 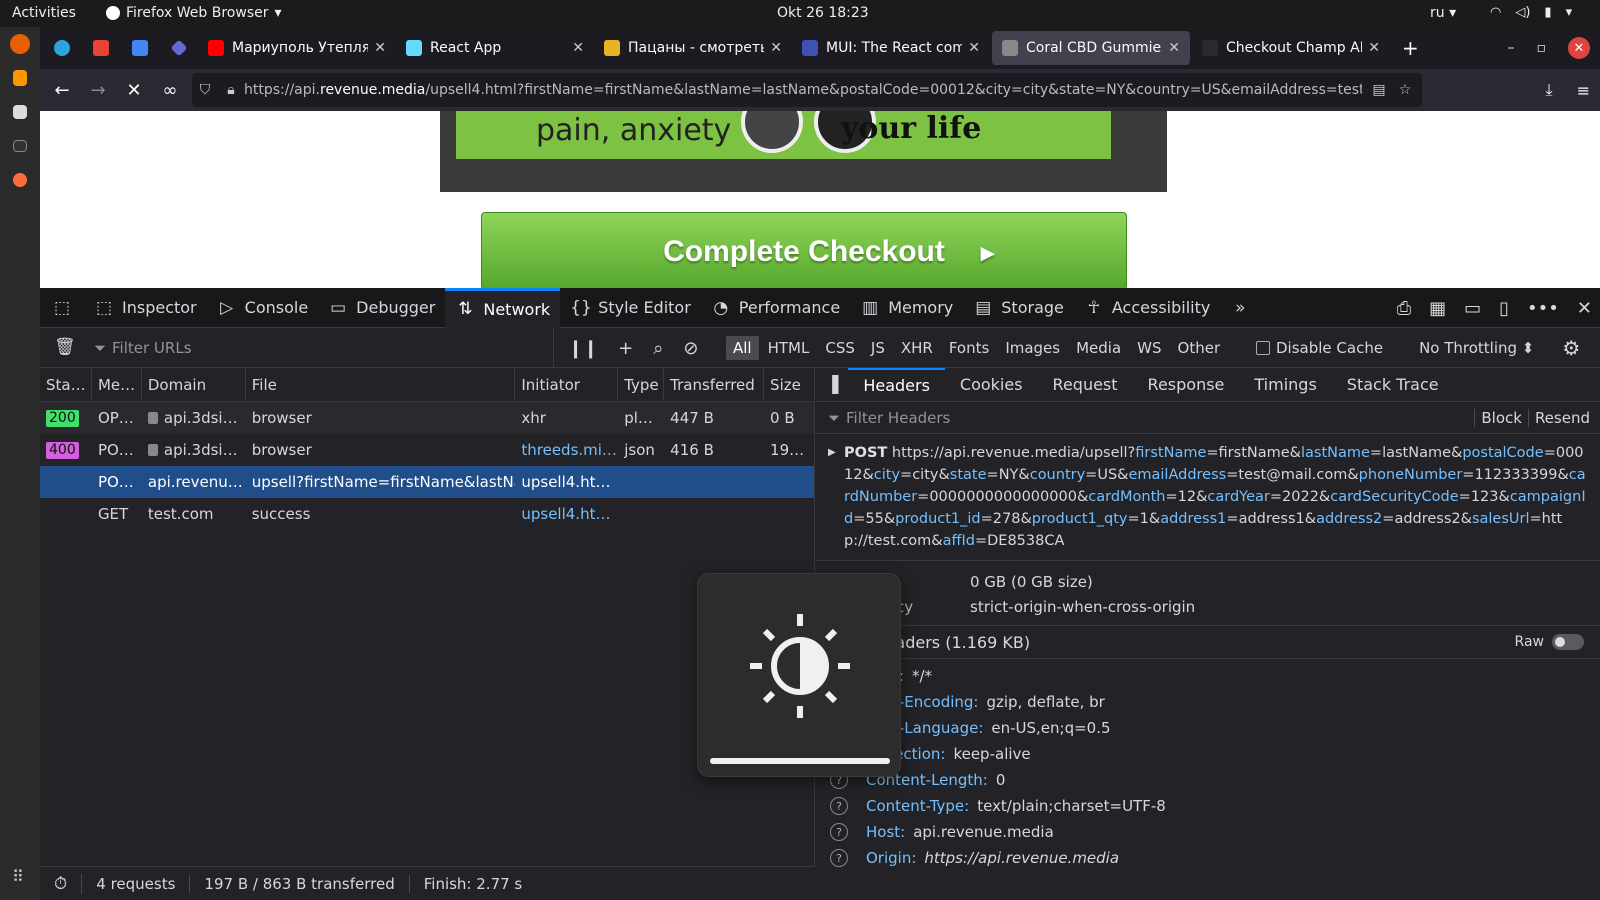 I want to click on table-row: 200 OP… api.3dsi… browser xhr pl… 447 B 0 B, so click(x=427, y=418).